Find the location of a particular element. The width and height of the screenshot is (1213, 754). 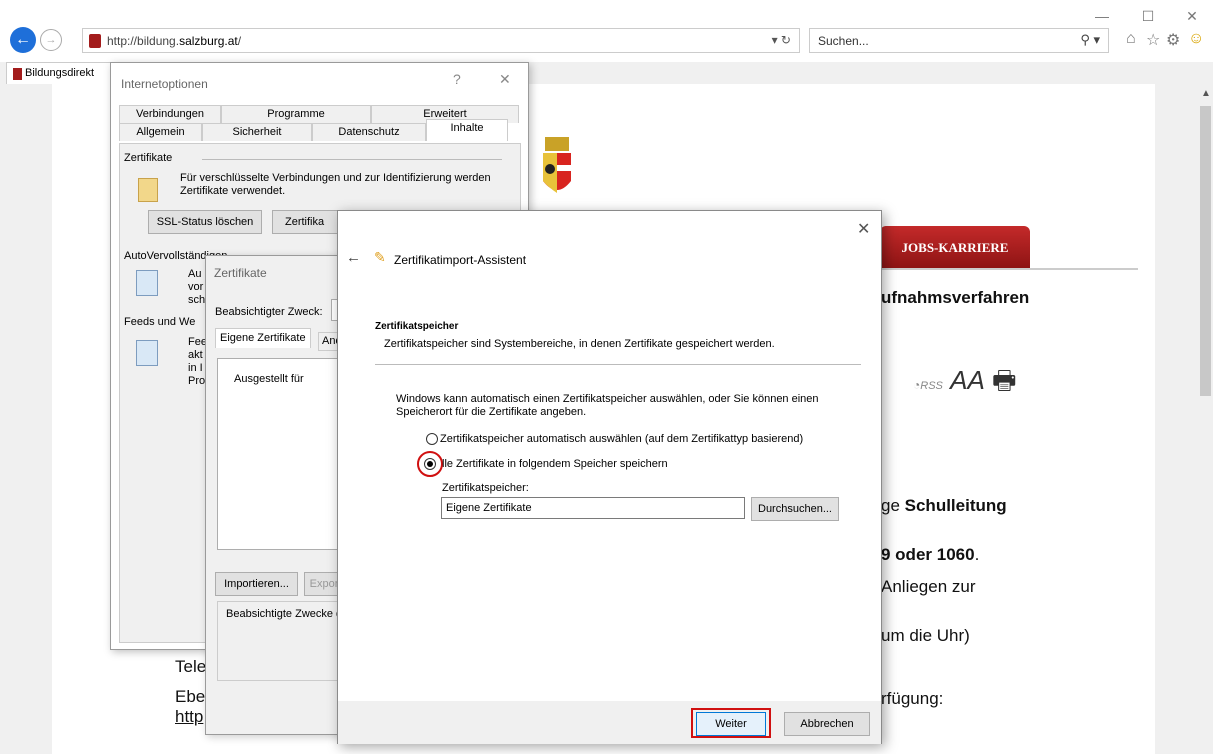

anliegen-text: Anliegen zur is located at coordinates (928, 586).